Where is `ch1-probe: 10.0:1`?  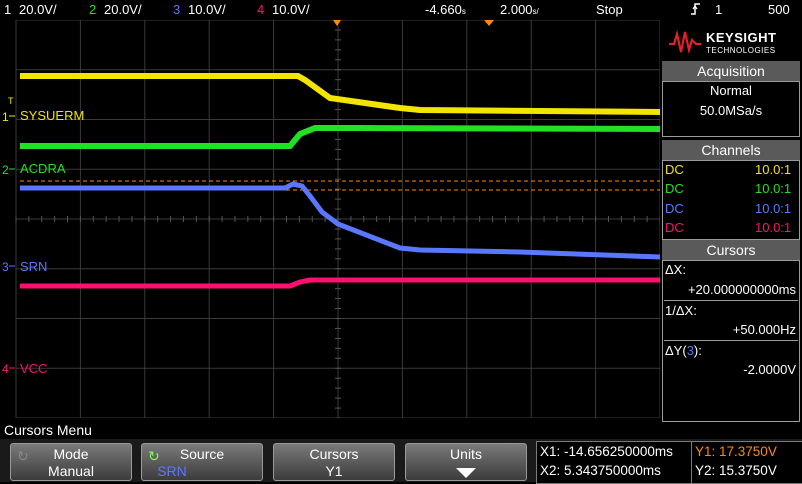 ch1-probe: 10.0:1 is located at coordinates (773, 169).